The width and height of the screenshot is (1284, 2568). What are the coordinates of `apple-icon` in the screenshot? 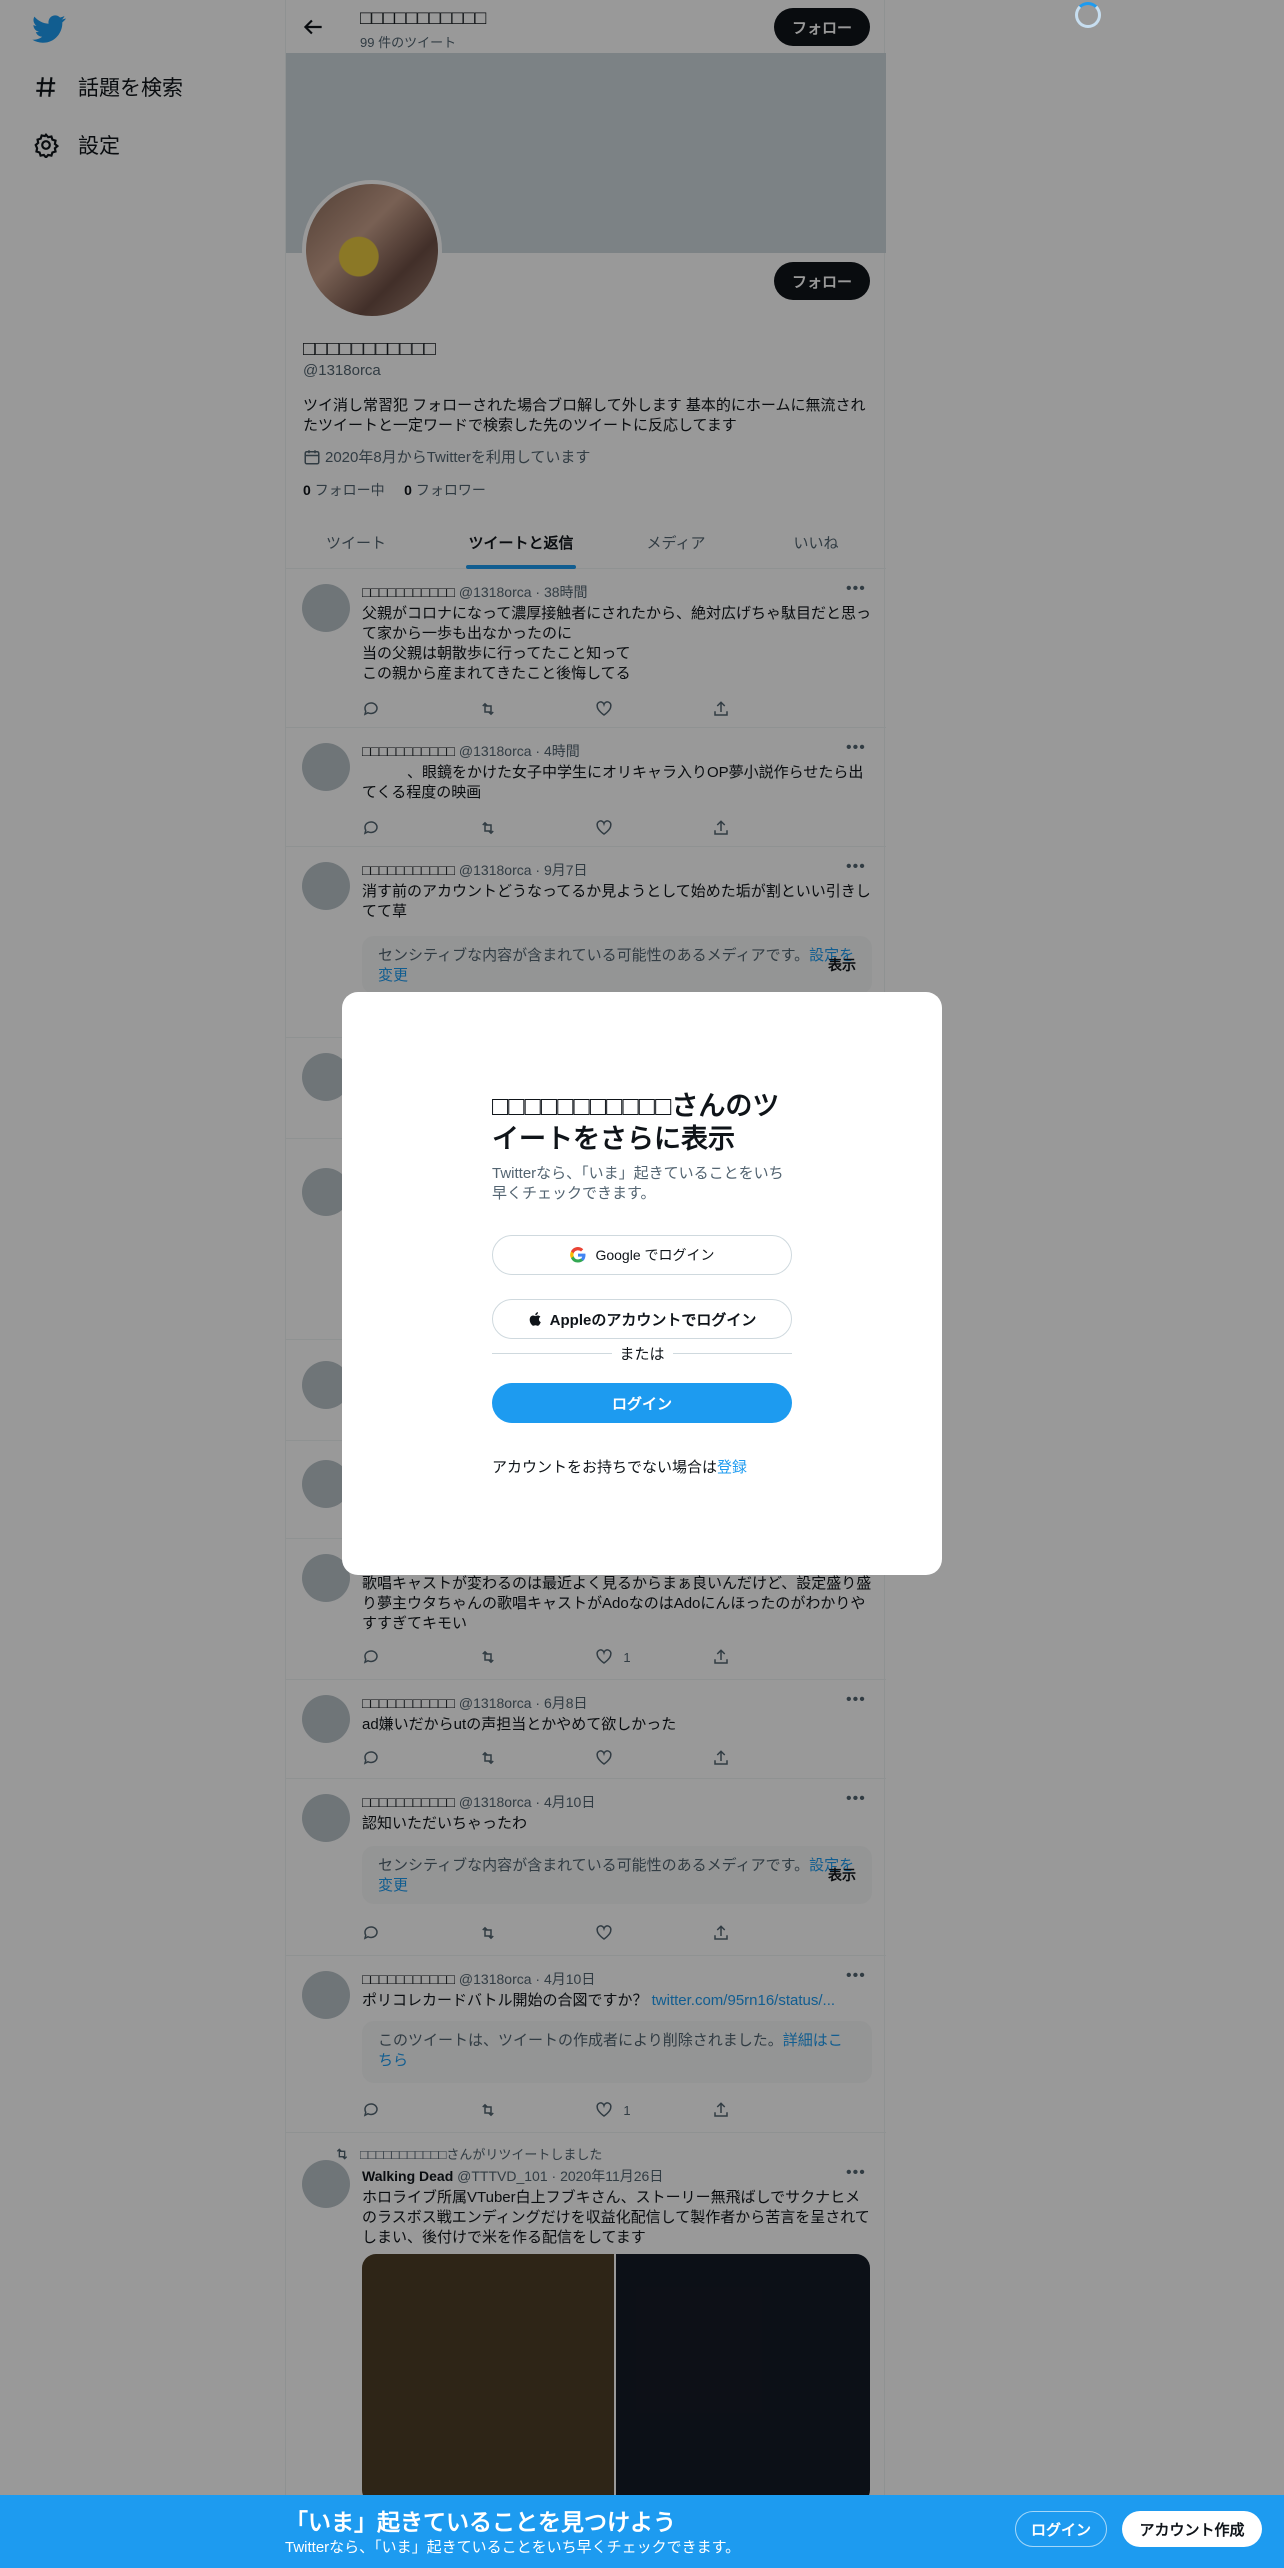 It's located at (535, 1319).